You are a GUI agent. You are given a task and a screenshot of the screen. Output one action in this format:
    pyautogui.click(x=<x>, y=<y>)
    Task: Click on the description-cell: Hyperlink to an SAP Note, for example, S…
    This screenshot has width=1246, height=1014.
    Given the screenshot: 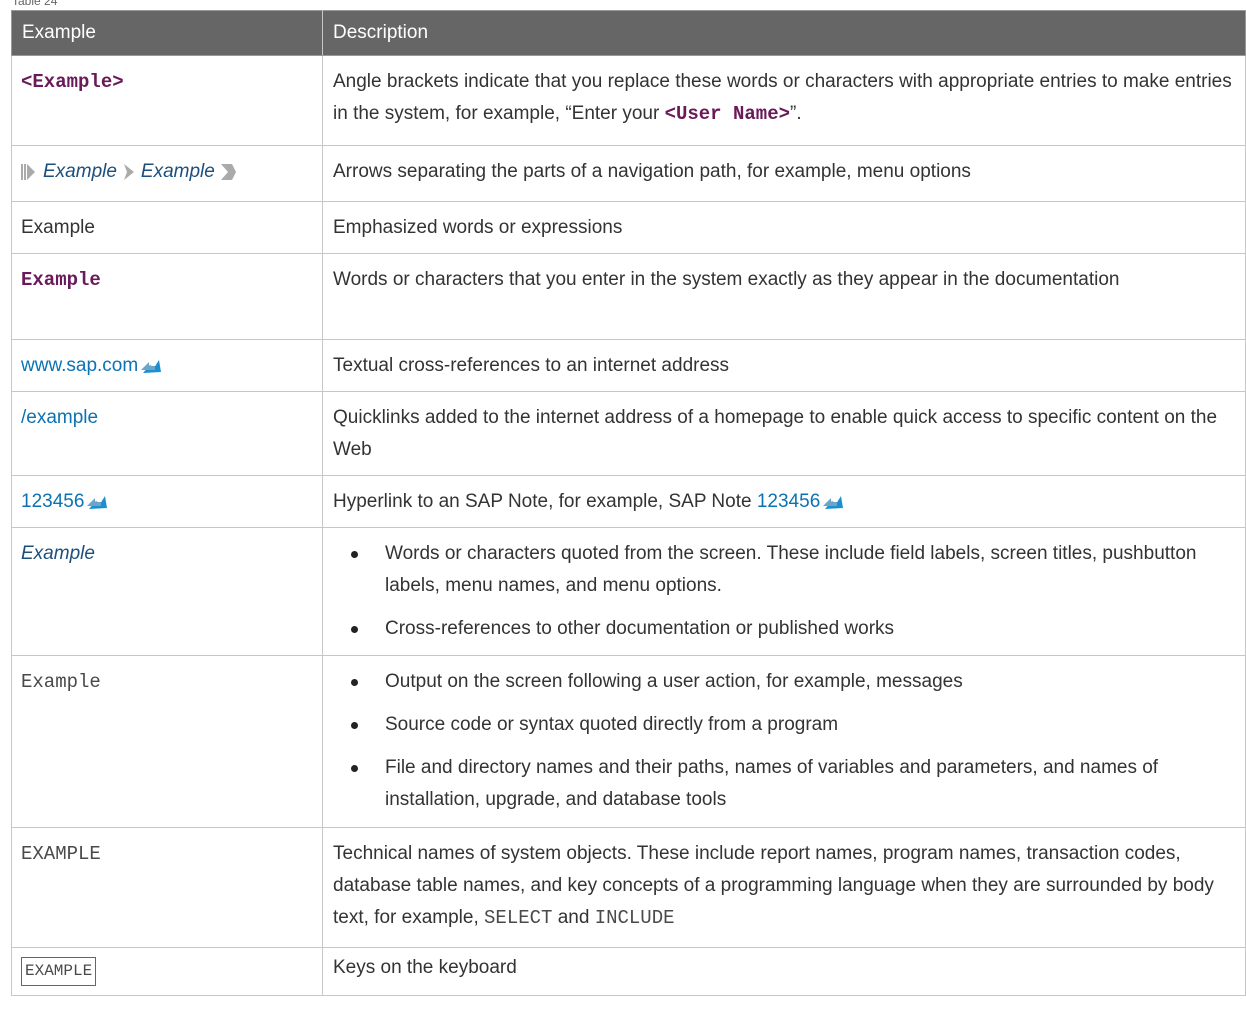 What is the action you would take?
    pyautogui.click(x=784, y=501)
    